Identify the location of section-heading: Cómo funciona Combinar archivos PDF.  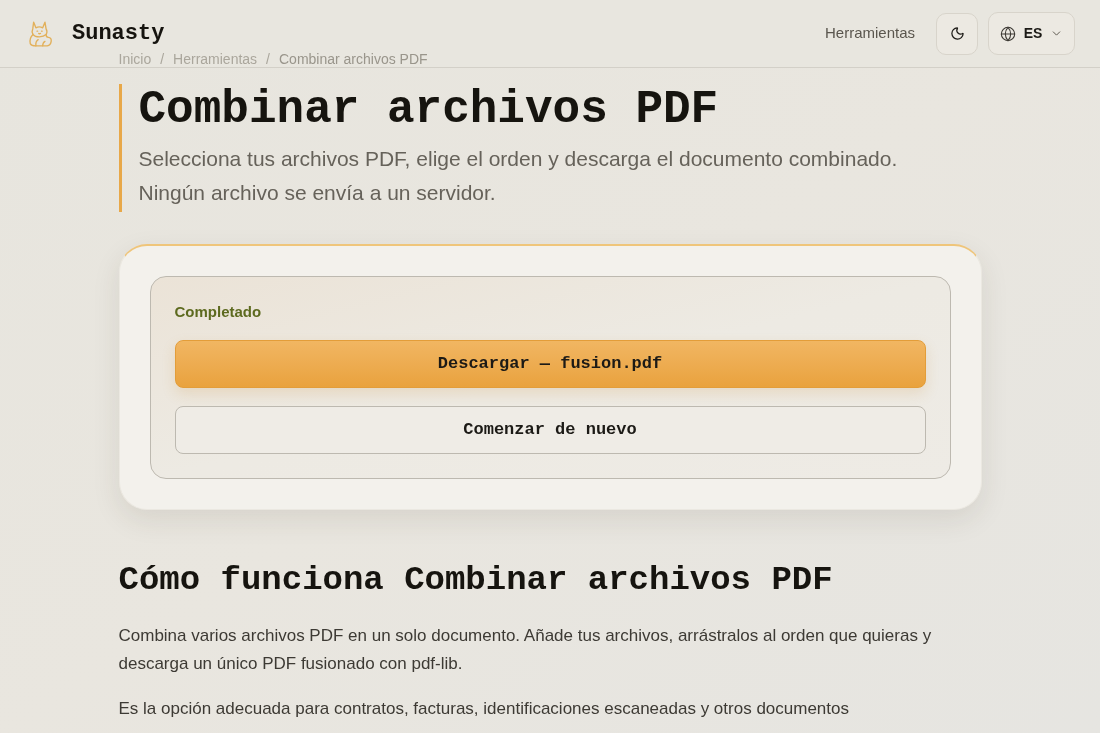
(476, 580).